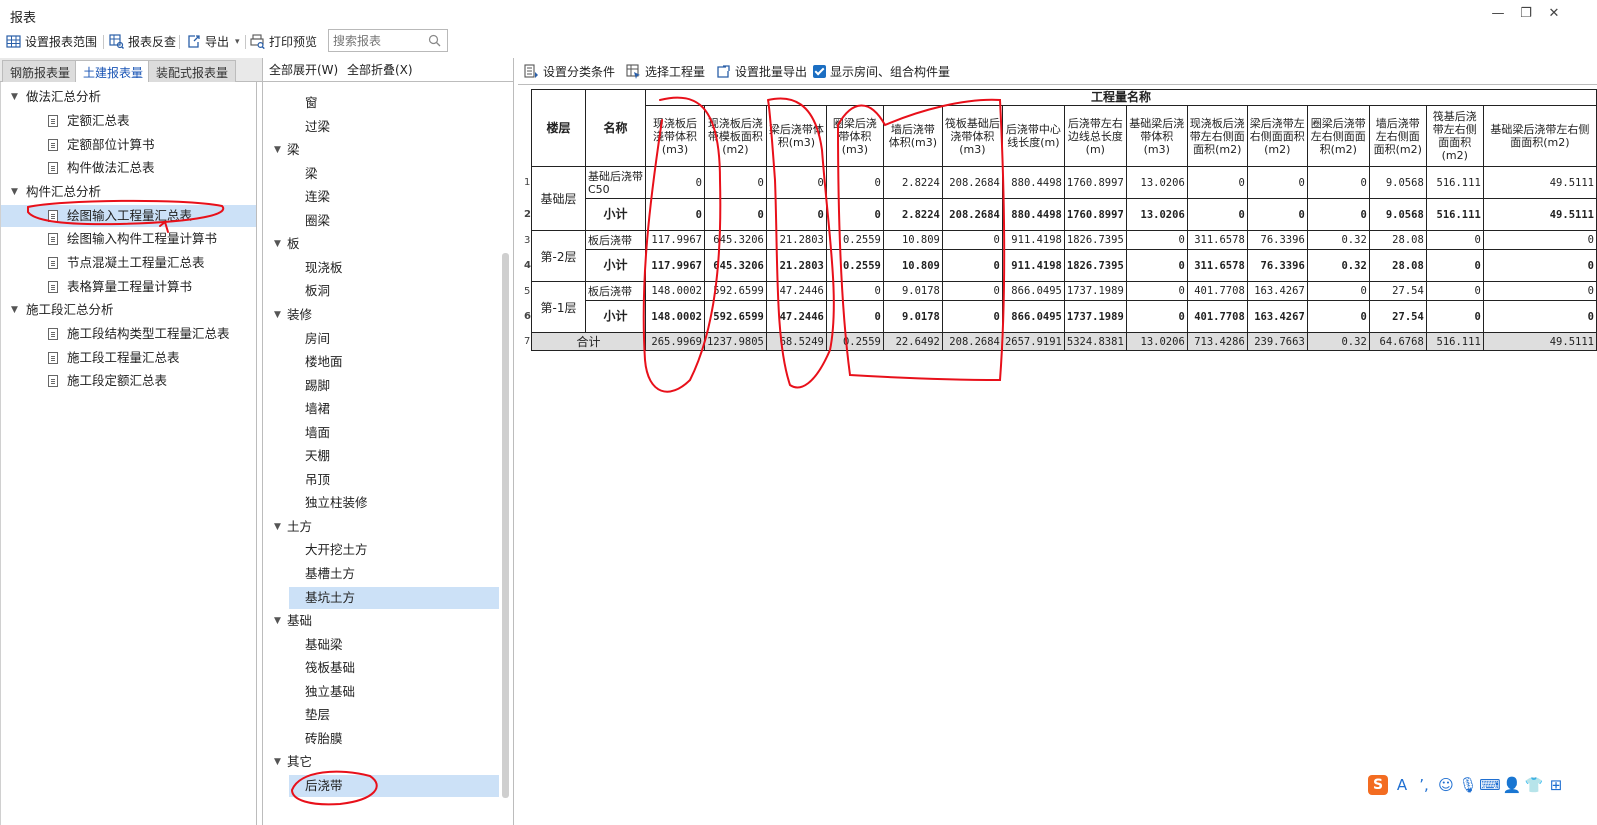 The width and height of the screenshot is (1597, 825). Describe the element at coordinates (128, 168) in the screenshot. I see `tree-item: 构件做法汇总表` at that location.